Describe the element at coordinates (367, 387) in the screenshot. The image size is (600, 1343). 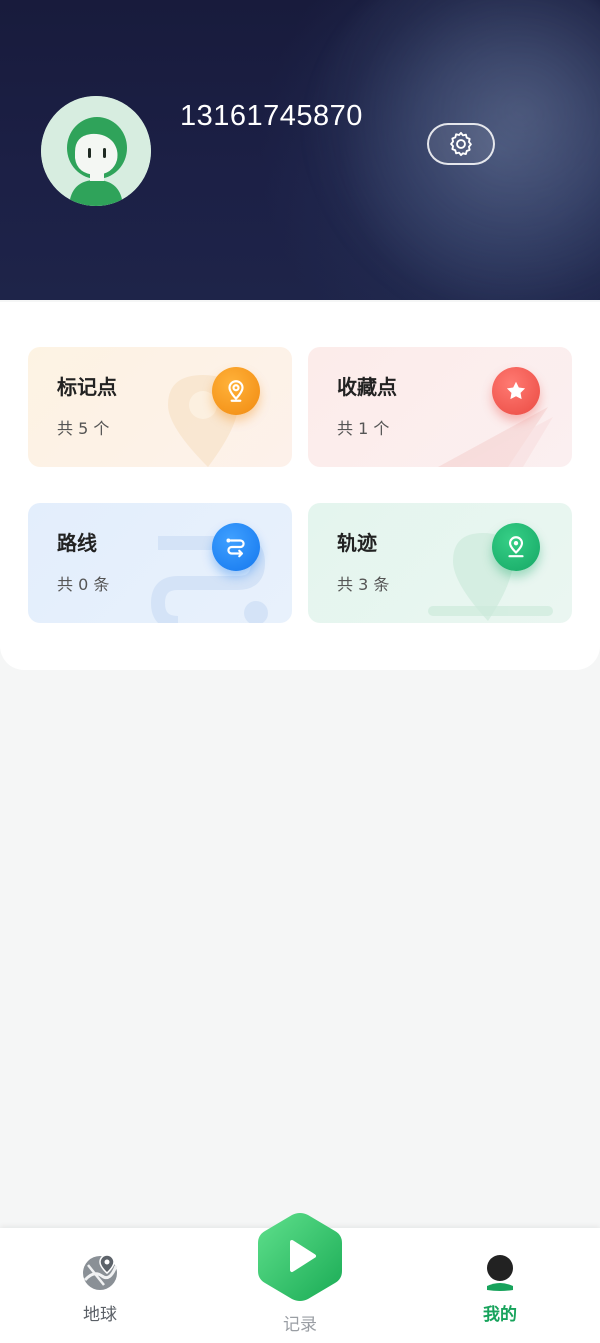
I see `tile-title: 收藏点` at that location.